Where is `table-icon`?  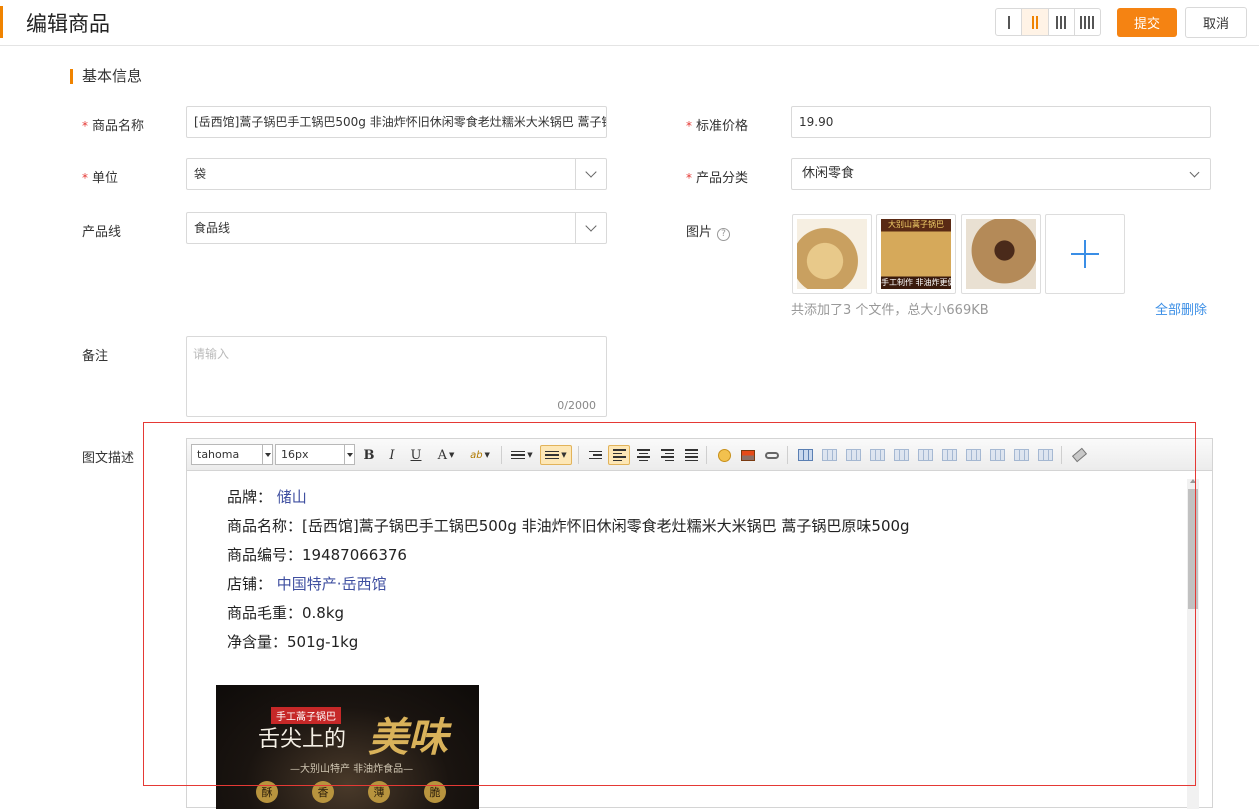
table-icon is located at coordinates (805, 455).